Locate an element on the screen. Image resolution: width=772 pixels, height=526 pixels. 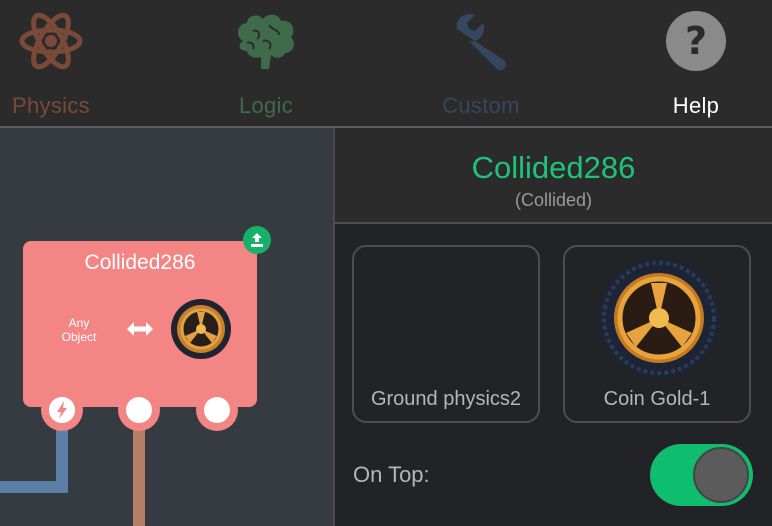
object-card-ground: Ground physics2 is located at coordinates (446, 334).